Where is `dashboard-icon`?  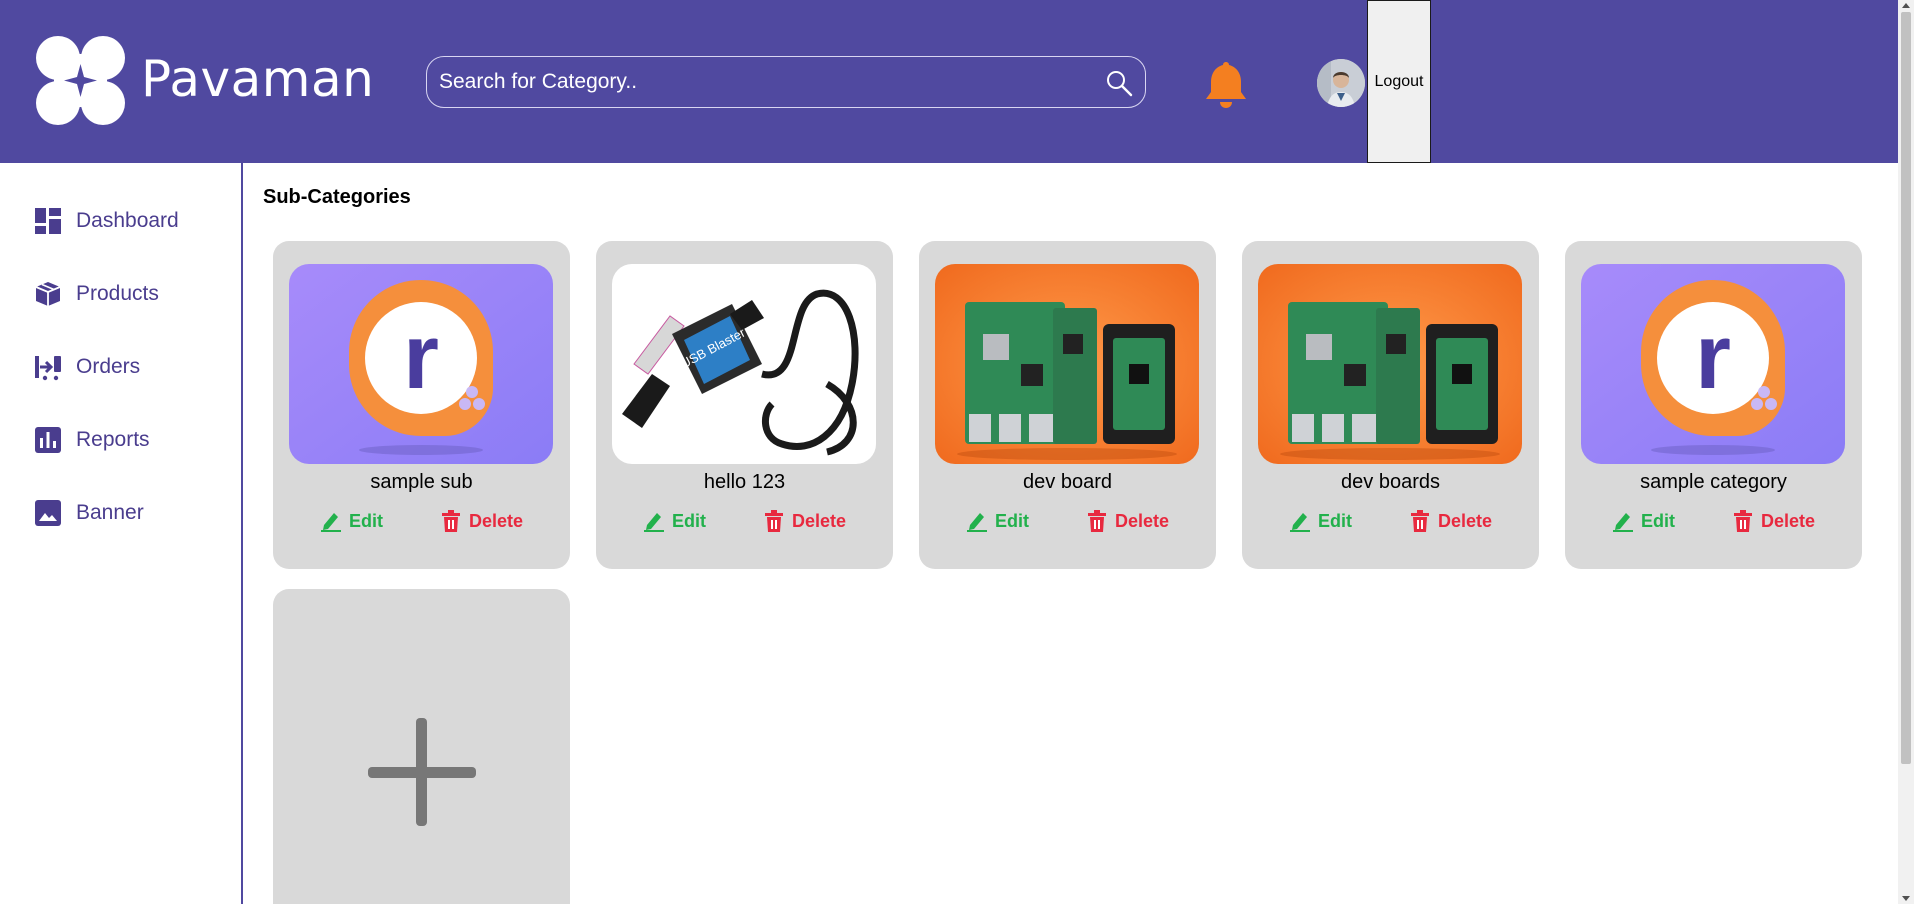
dashboard-icon is located at coordinates (48, 221).